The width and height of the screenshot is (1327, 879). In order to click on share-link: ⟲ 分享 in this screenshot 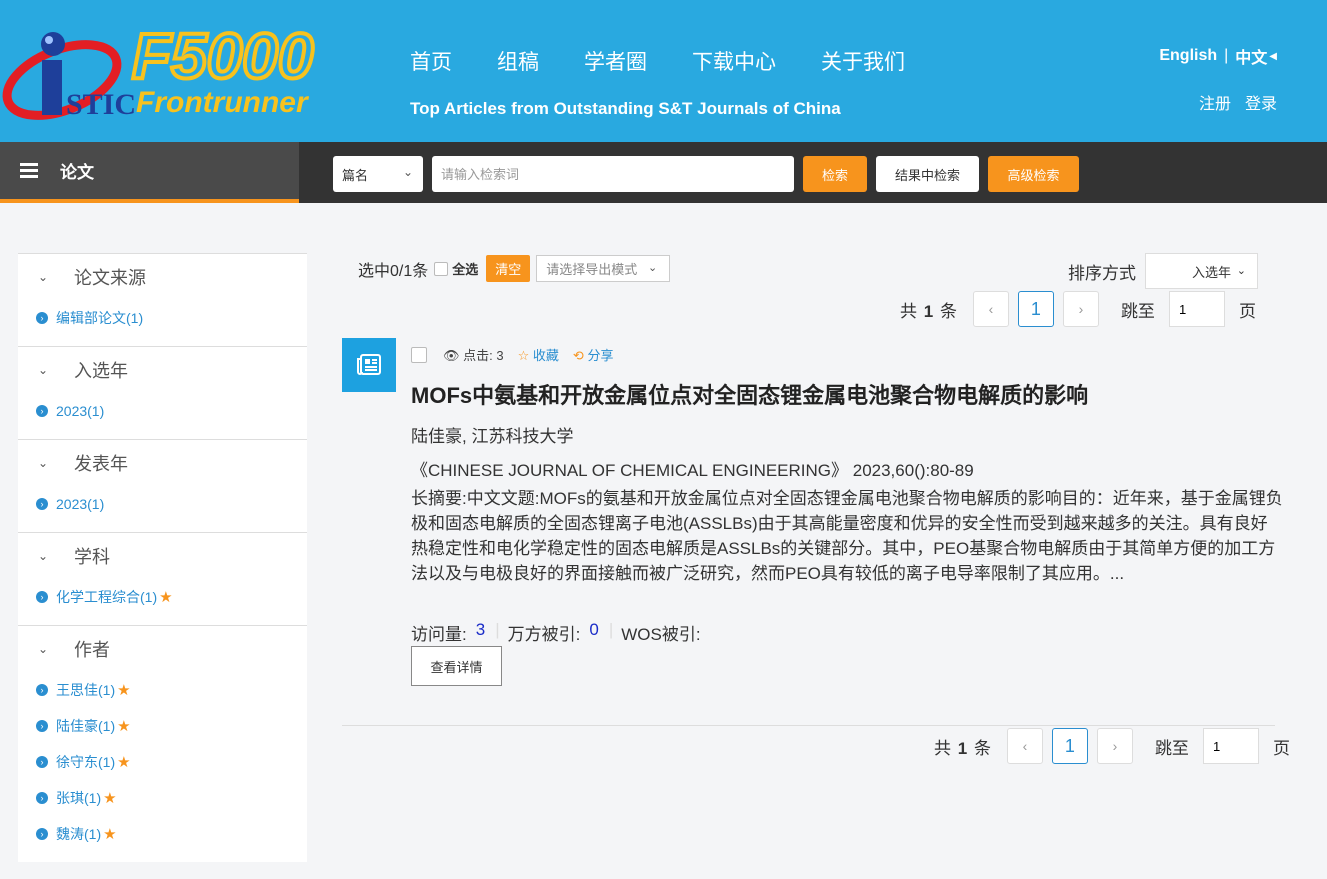, I will do `click(593, 354)`.